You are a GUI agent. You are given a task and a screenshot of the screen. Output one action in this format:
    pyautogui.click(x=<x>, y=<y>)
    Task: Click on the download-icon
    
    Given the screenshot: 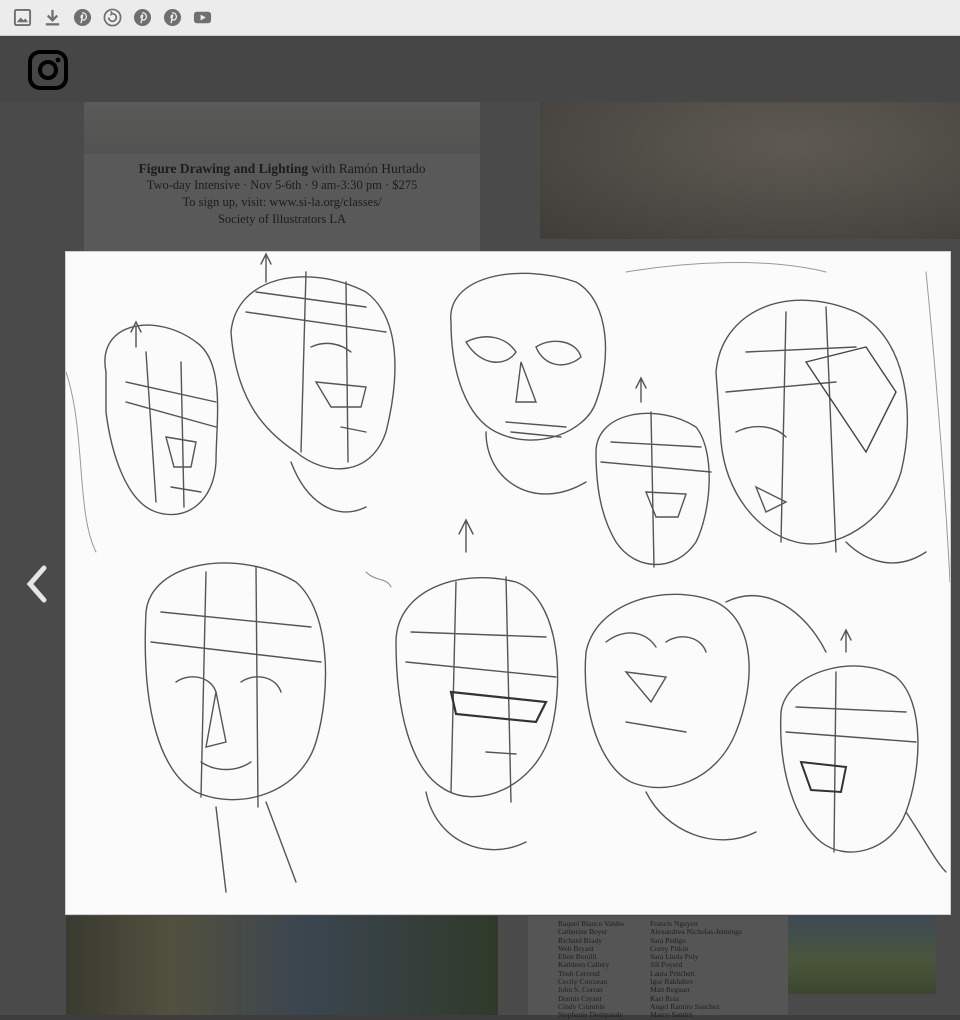 What is the action you would take?
    pyautogui.click(x=52, y=17)
    